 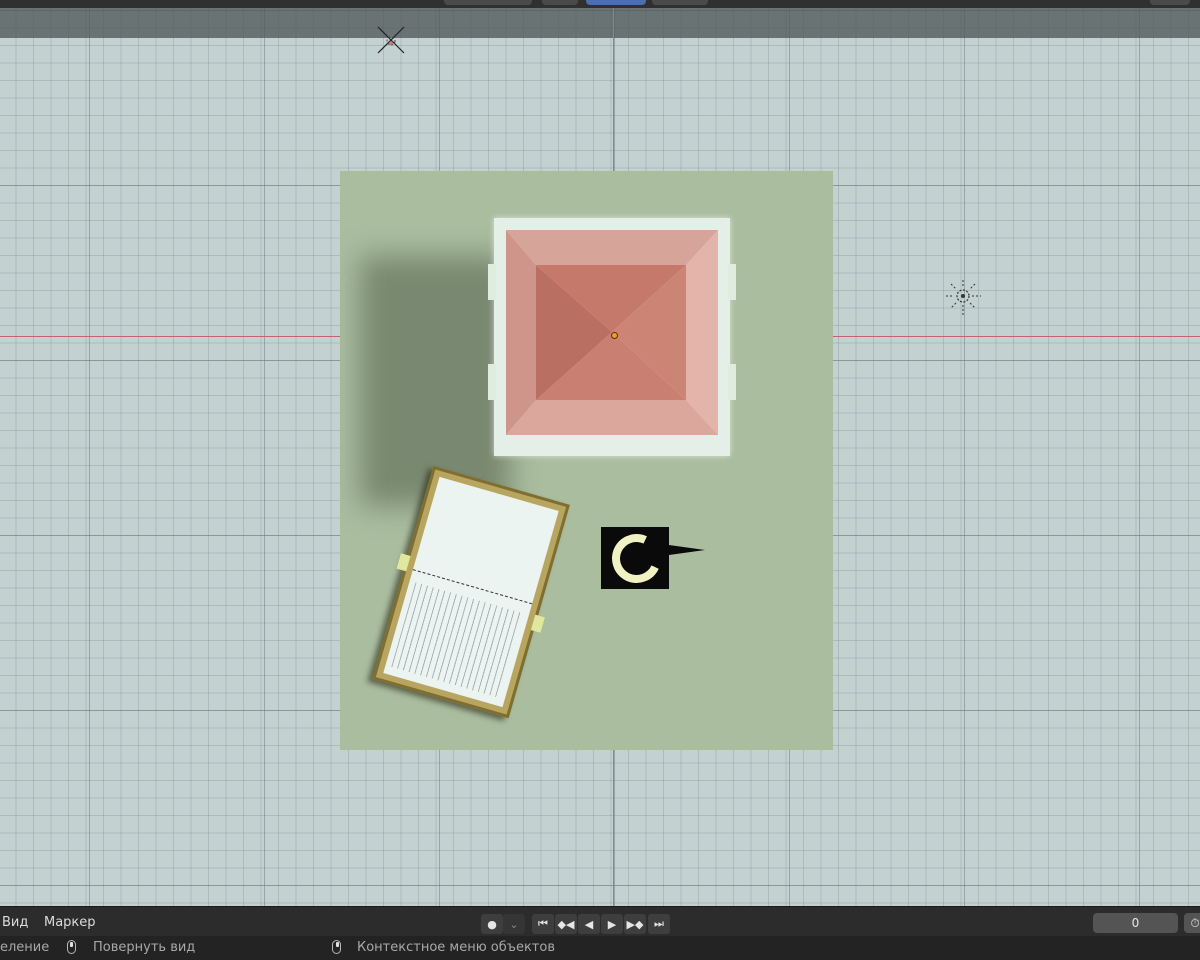 I want to click on jump-to-end-icon: ⏭, so click(x=659, y=924).